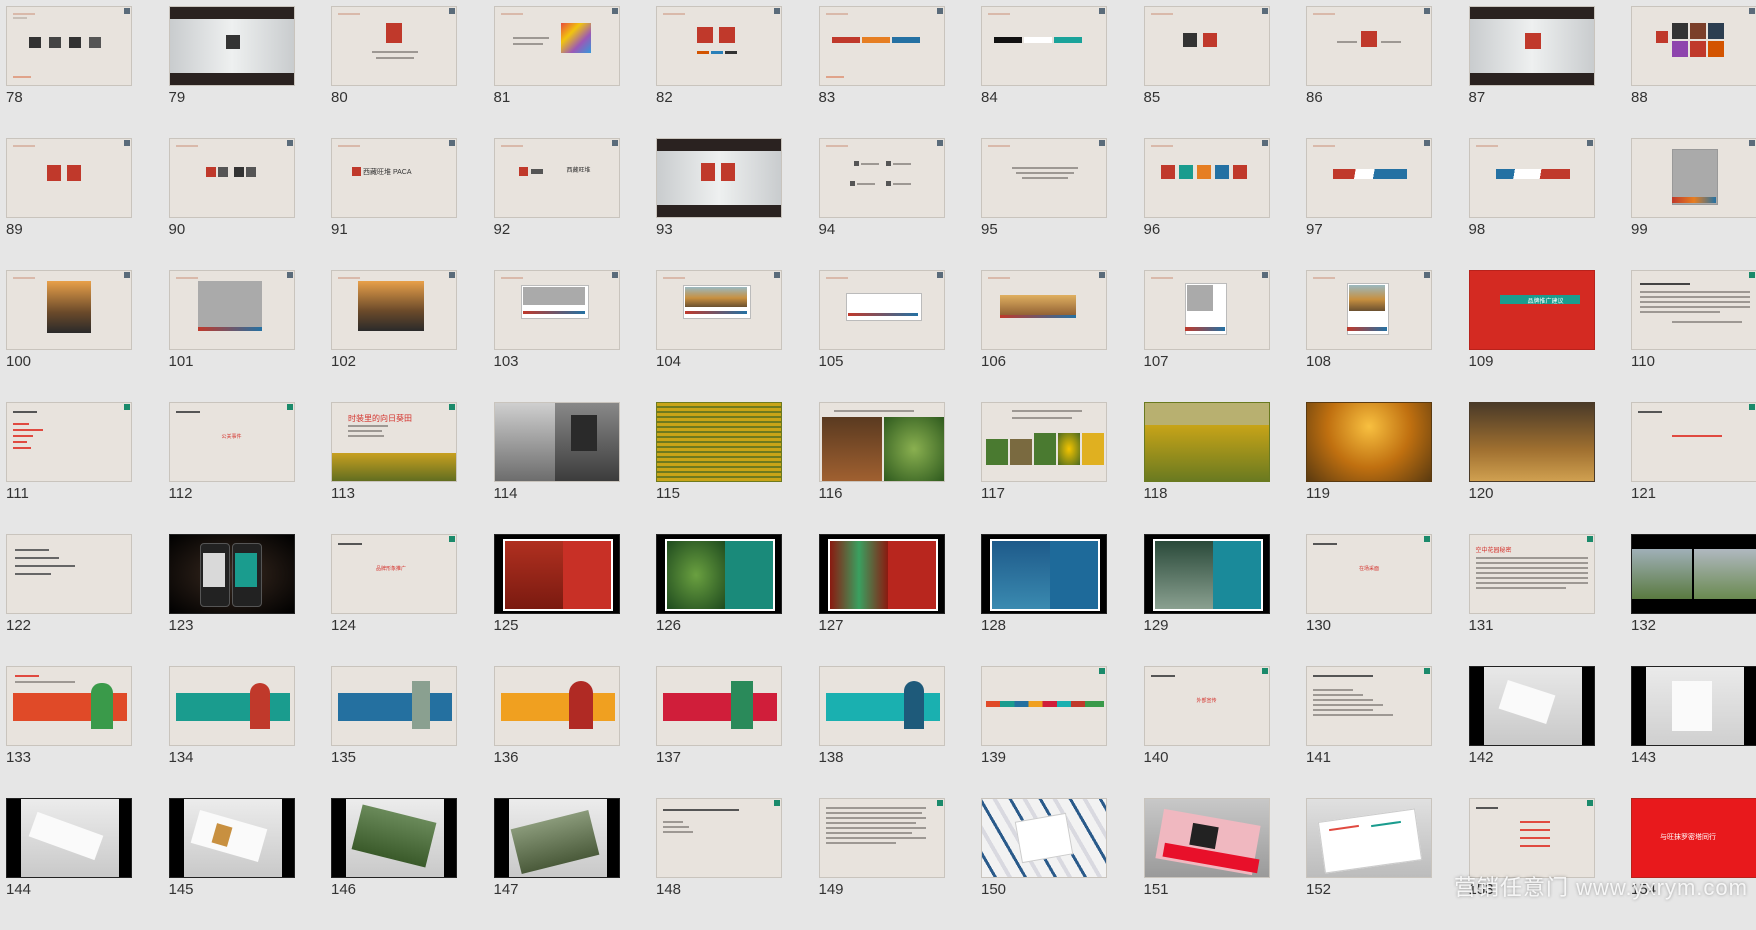 This screenshot has width=1756, height=930. I want to click on slide-89: 89, so click(69, 204).